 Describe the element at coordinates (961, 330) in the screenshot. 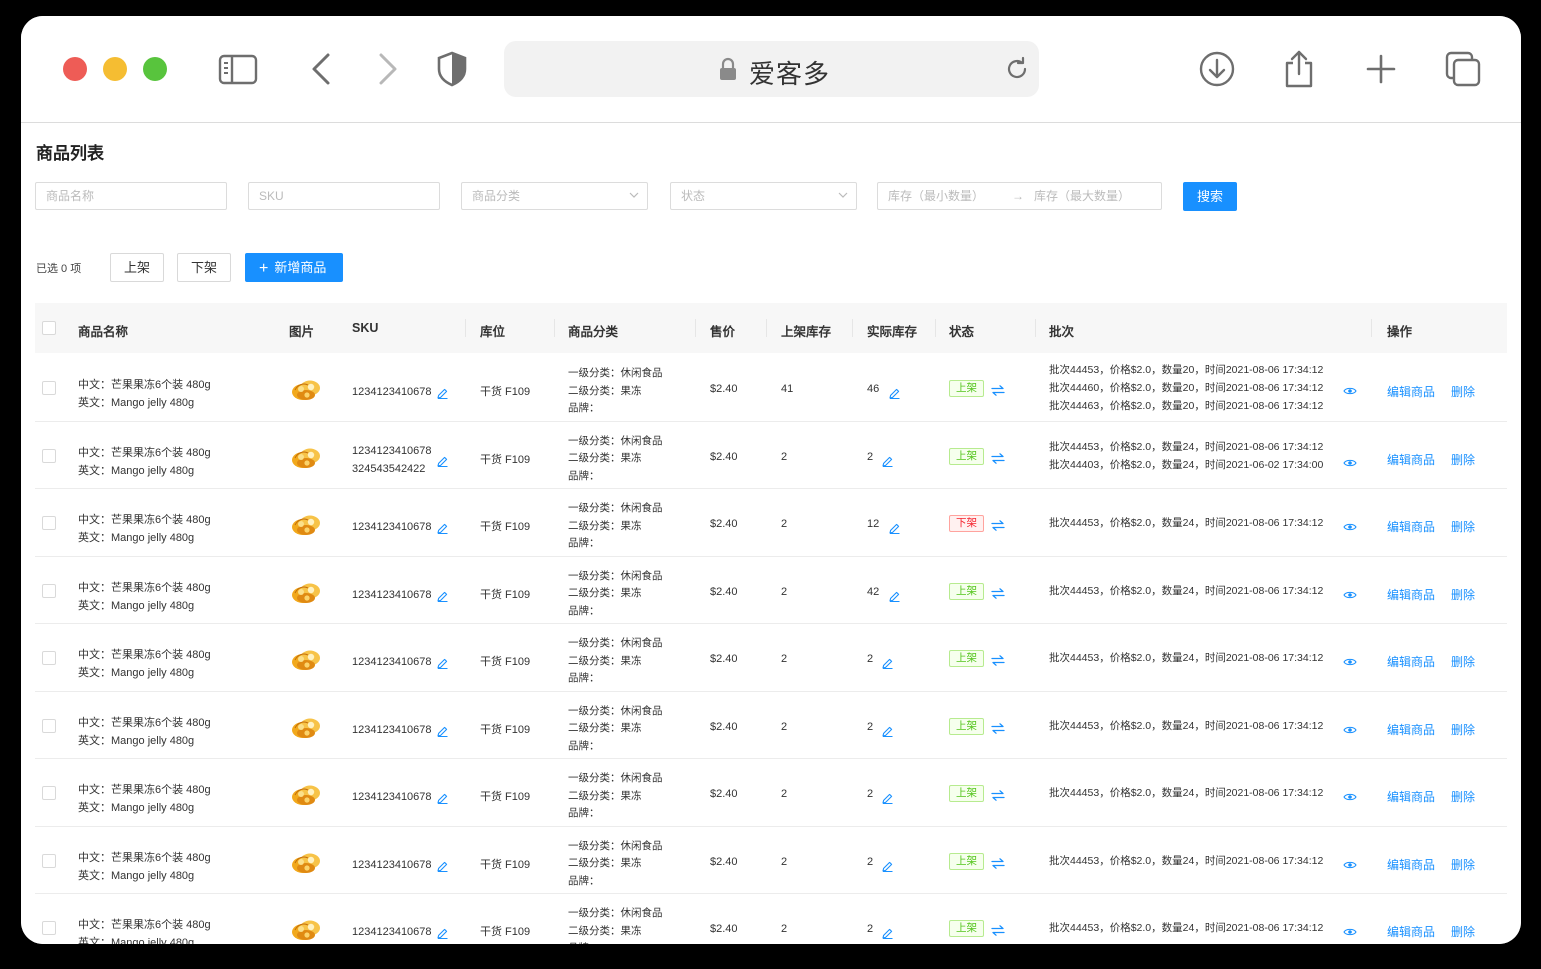

I see `column-header: 状态` at that location.